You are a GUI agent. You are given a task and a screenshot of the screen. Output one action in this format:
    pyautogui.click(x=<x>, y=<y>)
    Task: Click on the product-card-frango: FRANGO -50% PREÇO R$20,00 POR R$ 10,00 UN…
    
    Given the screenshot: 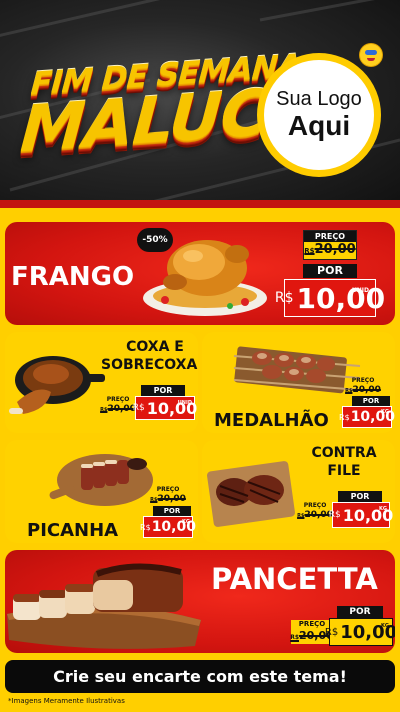 What is the action you would take?
    pyautogui.click(x=200, y=273)
    